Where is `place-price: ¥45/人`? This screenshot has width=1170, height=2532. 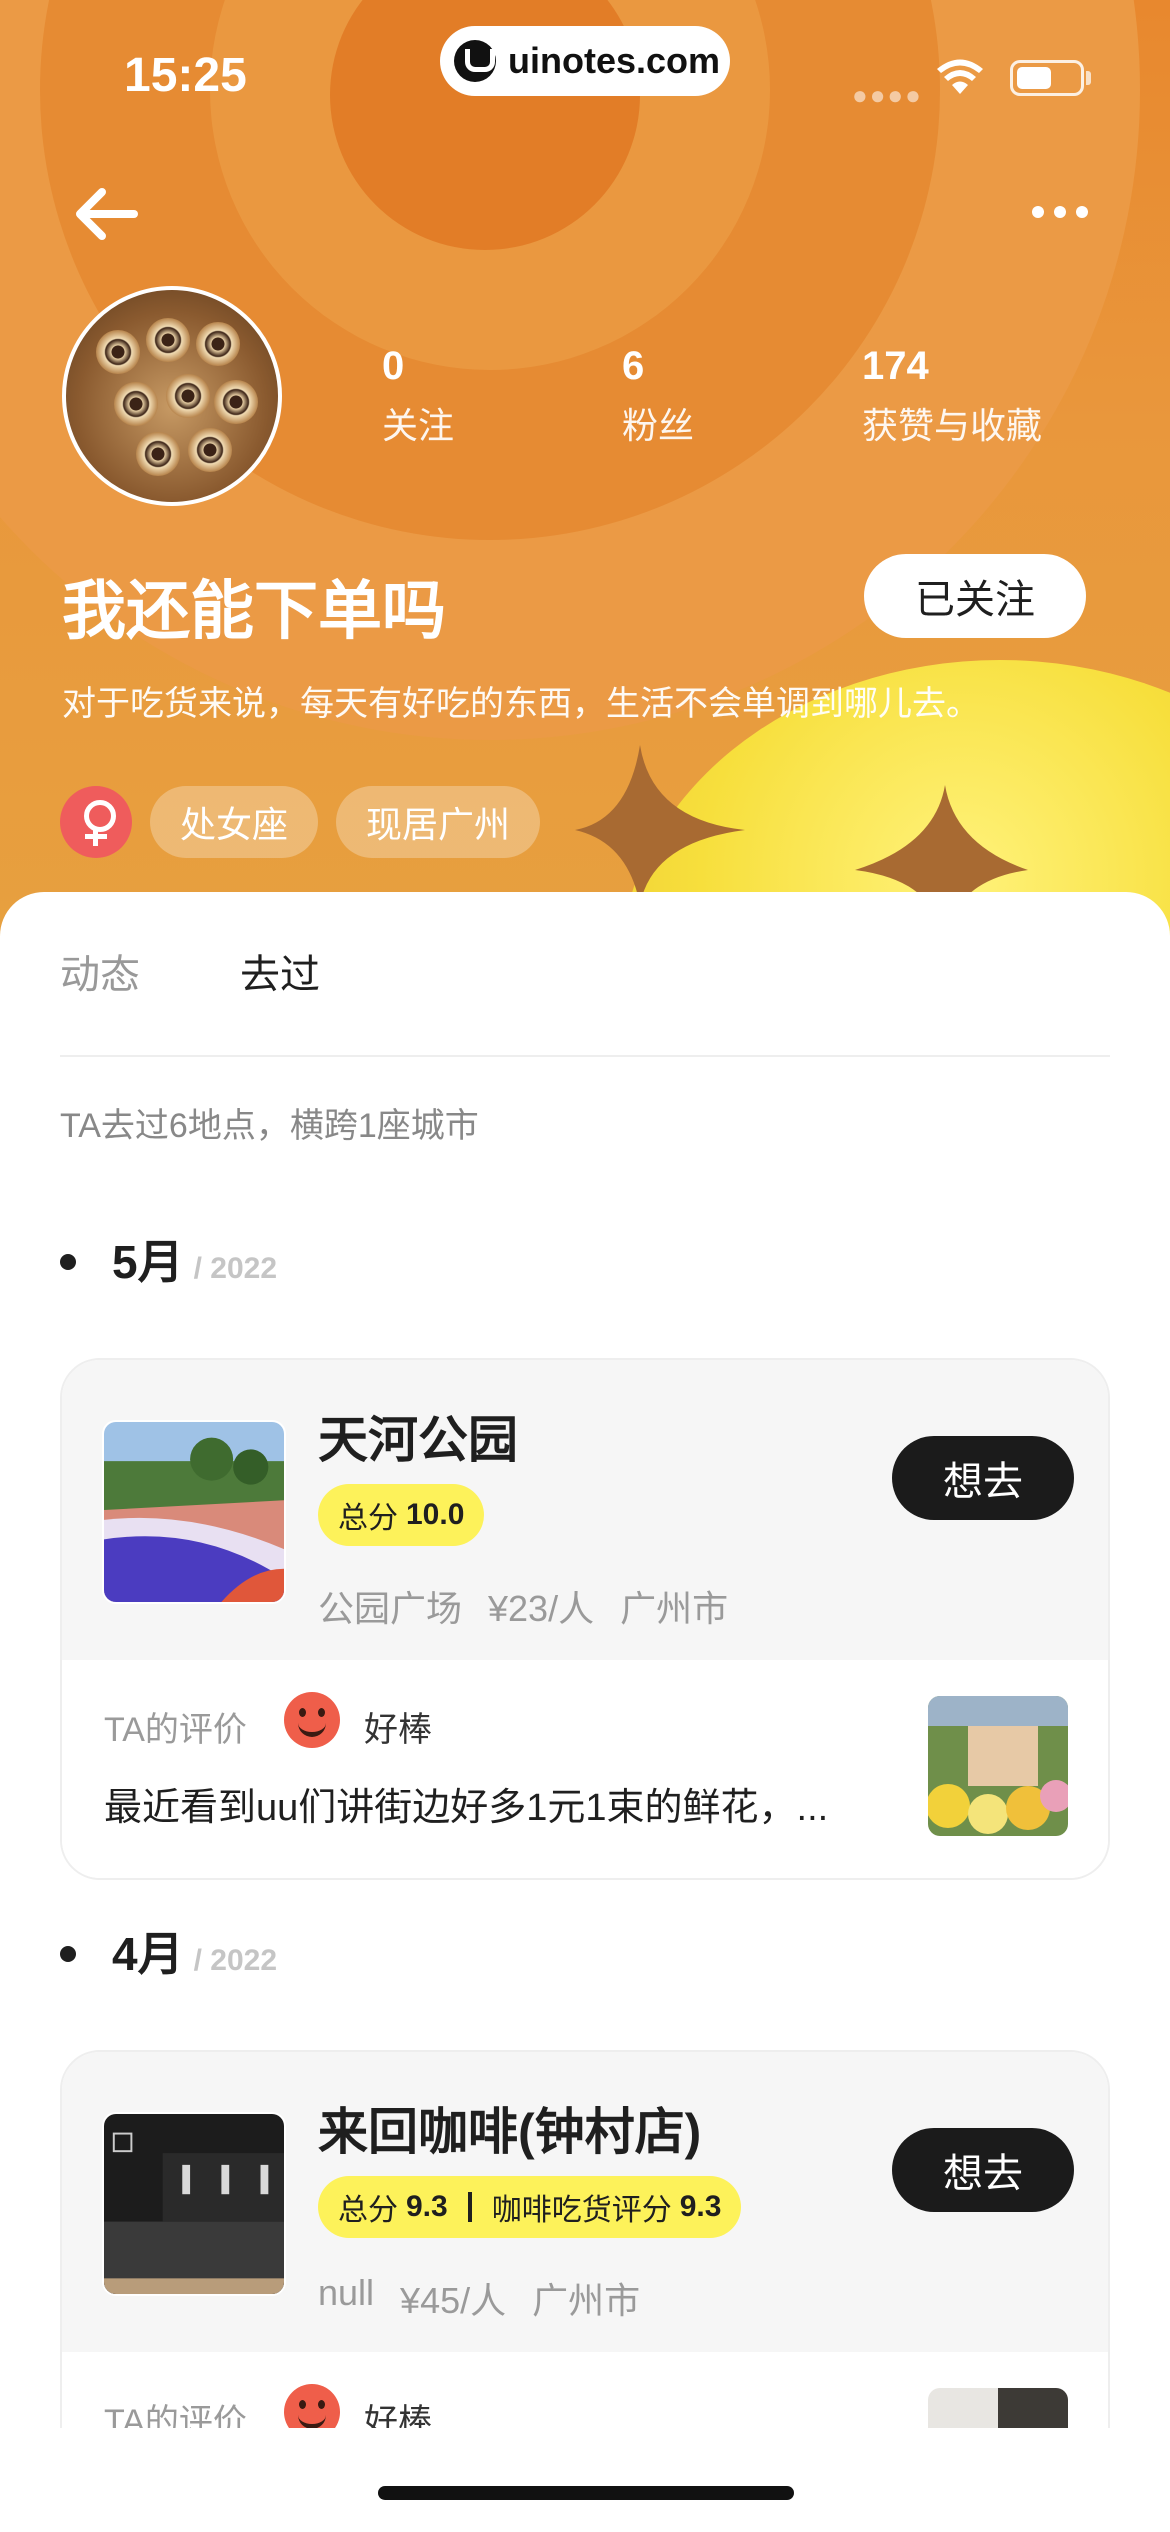 place-price: ¥45/人 is located at coordinates (453, 2300).